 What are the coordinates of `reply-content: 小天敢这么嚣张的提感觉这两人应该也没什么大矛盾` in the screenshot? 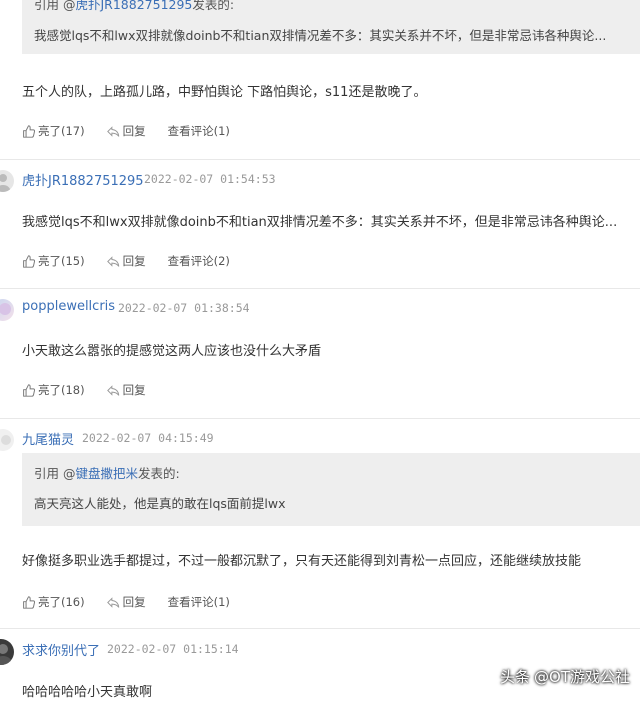 It's located at (172, 351).